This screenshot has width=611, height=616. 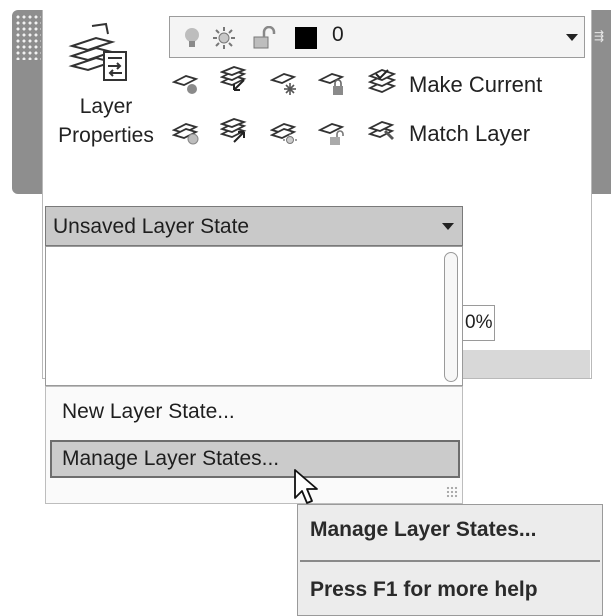 I want to click on current-layer-name: 0, so click(x=338, y=34).